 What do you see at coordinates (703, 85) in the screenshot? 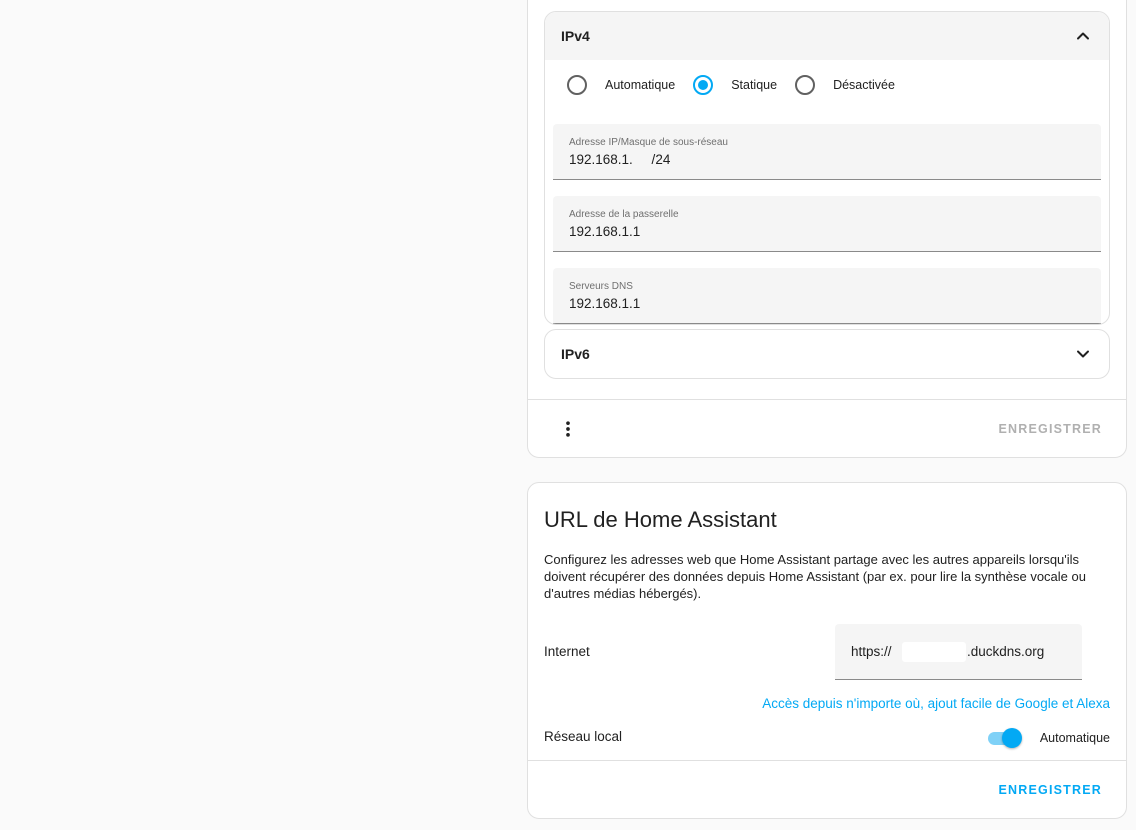
I see `radio-statique` at bounding box center [703, 85].